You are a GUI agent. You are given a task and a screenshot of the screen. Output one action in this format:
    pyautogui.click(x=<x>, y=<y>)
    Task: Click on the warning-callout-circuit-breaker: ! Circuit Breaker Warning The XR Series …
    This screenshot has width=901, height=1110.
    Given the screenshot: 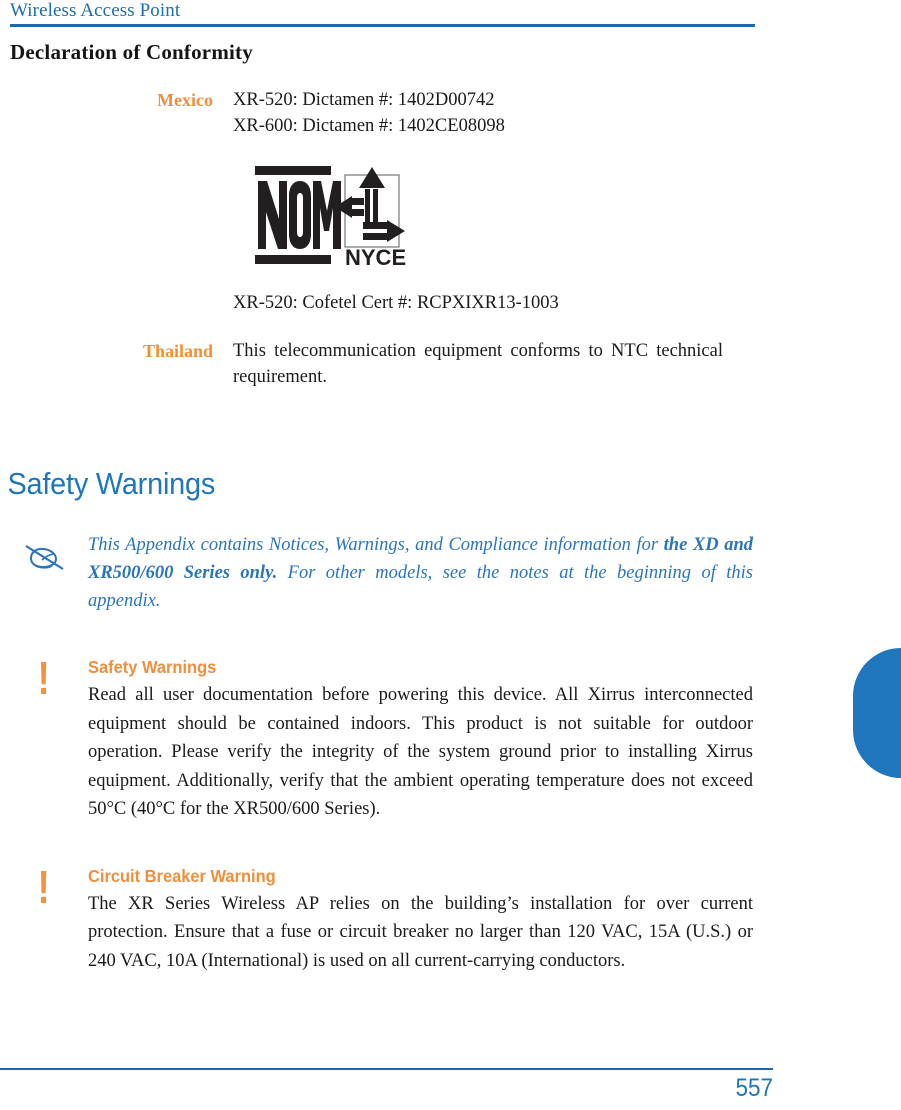 What is the action you would take?
    pyautogui.click(x=450, y=918)
    